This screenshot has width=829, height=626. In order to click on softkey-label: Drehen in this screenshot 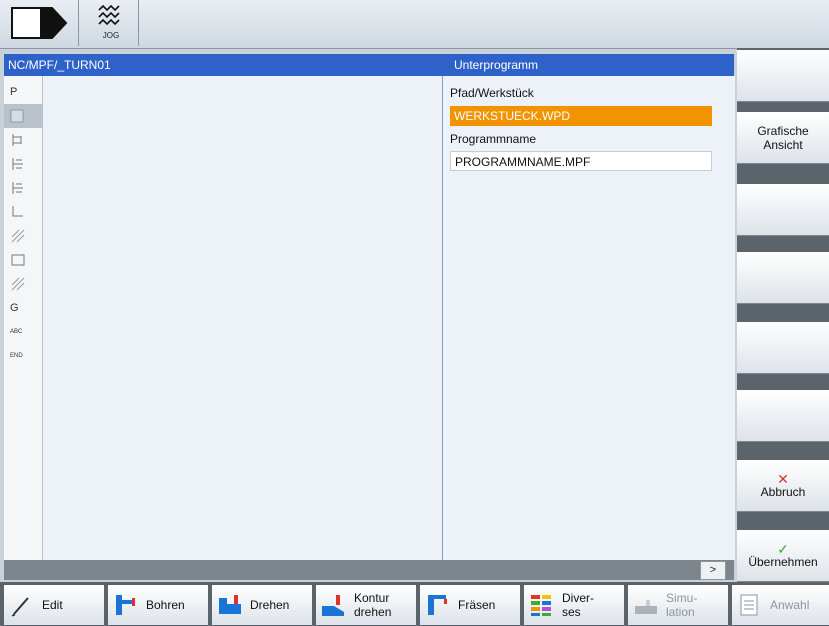, I will do `click(270, 605)`.